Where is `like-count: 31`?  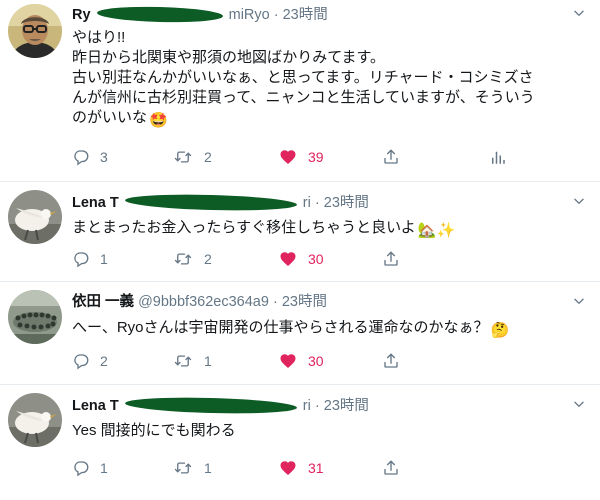 like-count: 31 is located at coordinates (316, 468).